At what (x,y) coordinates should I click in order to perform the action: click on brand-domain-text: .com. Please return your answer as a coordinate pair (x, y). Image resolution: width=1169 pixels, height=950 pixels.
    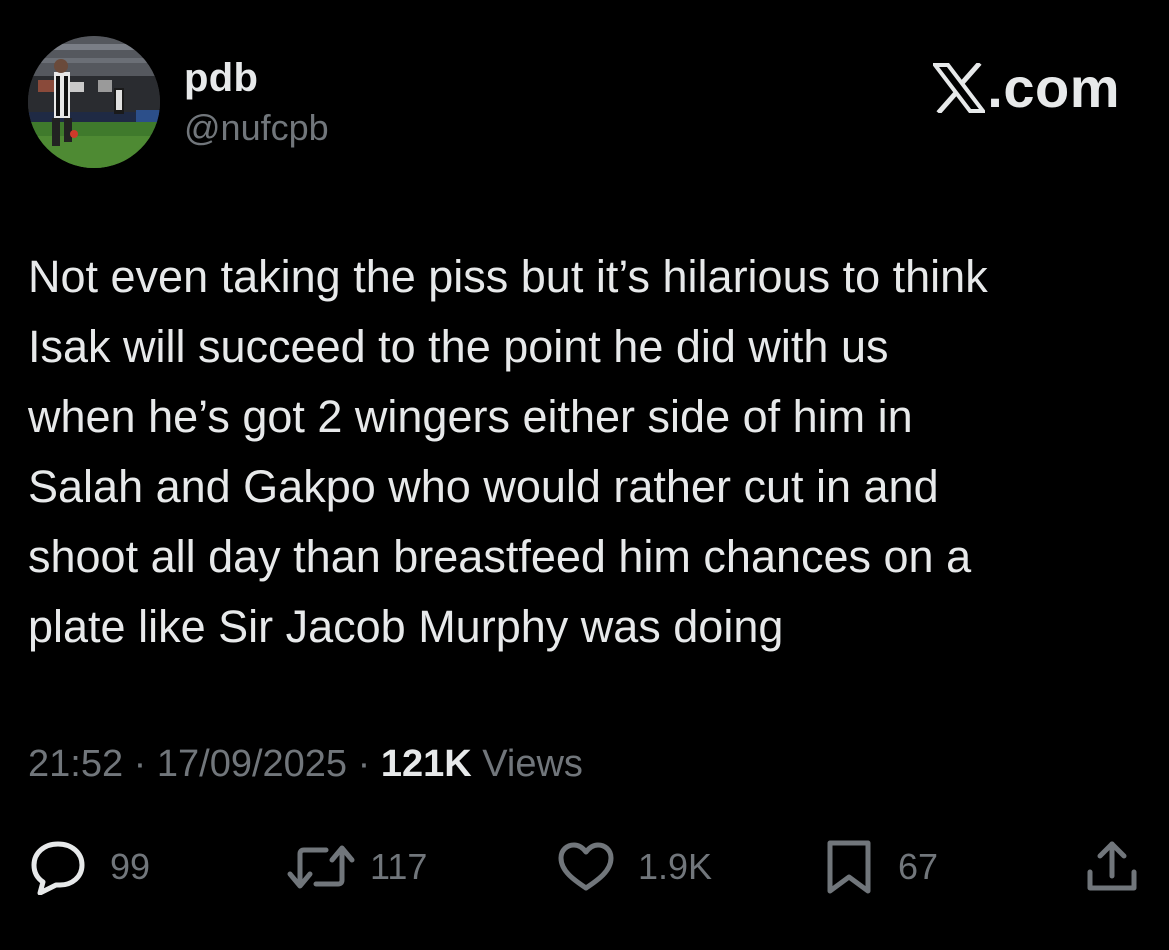
    Looking at the image, I should click on (1053, 87).